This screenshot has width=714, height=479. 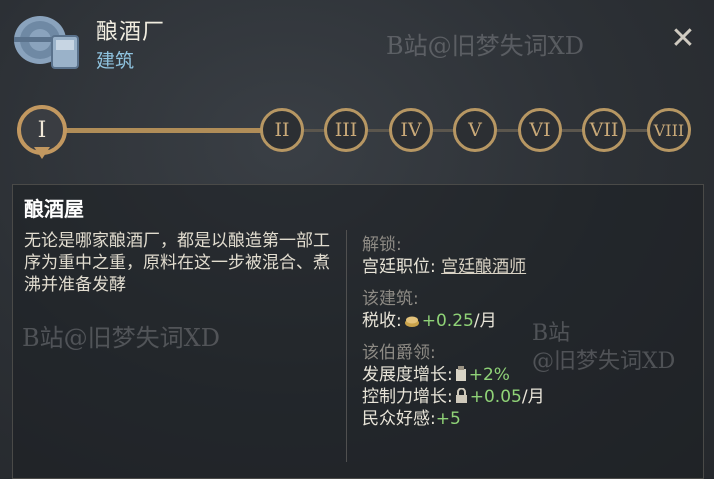 What do you see at coordinates (489, 375) in the screenshot?
I see `development-value: +2%` at bounding box center [489, 375].